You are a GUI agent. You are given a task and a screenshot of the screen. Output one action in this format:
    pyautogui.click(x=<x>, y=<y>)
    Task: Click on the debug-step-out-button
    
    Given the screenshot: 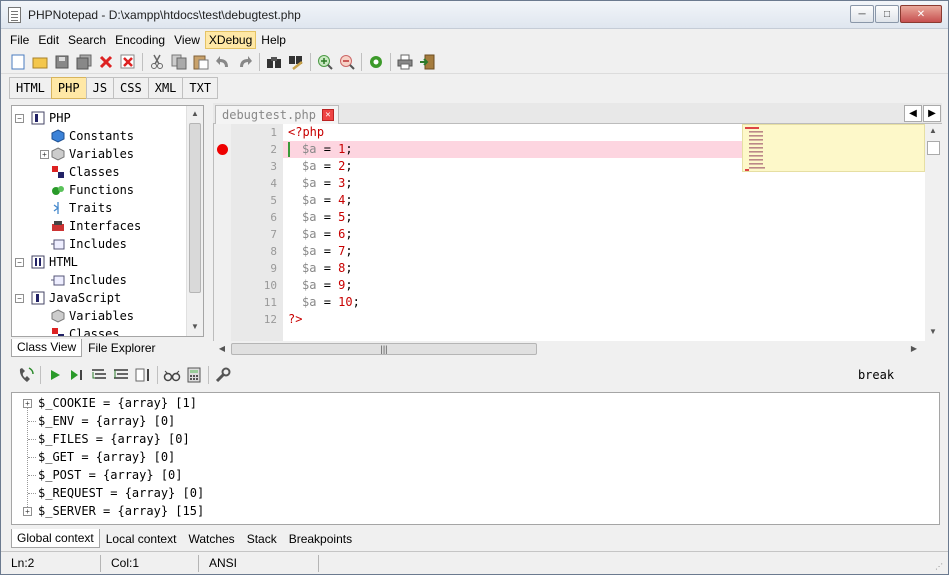 What is the action you would take?
    pyautogui.click(x=143, y=375)
    